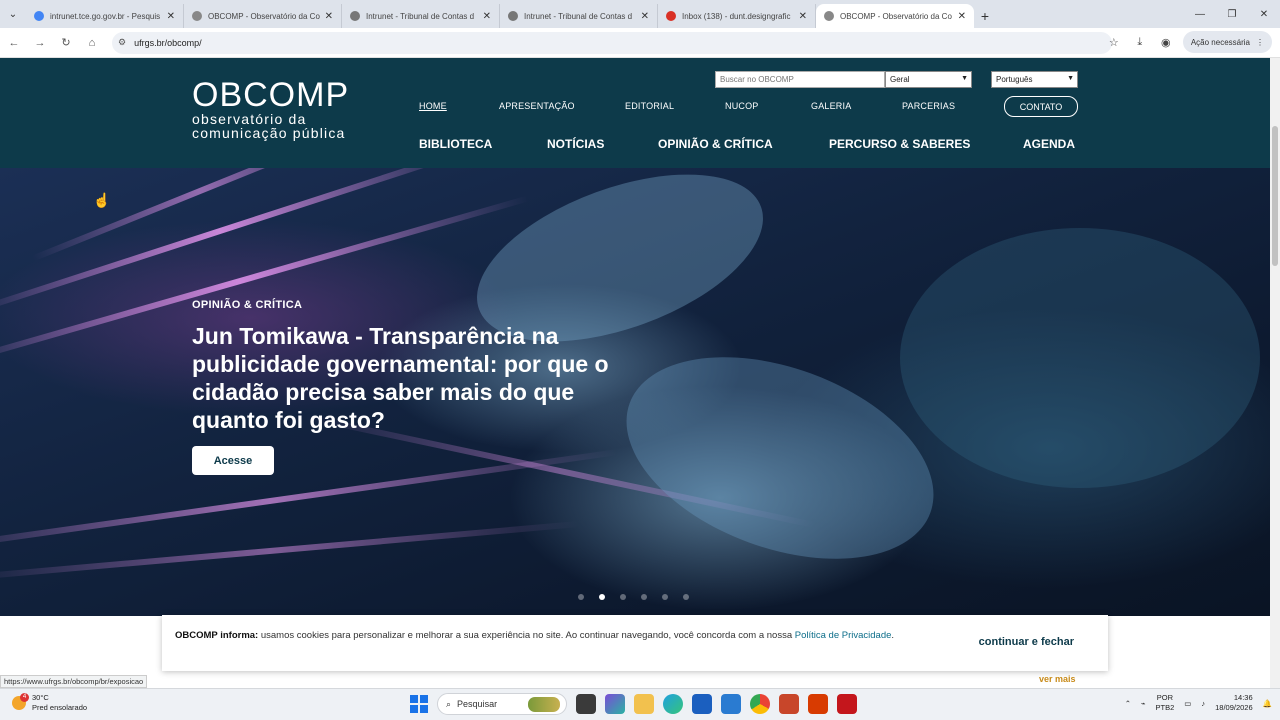 This screenshot has height=720, width=1280. What do you see at coordinates (1260, 42) in the screenshot?
I see `more-menu-icon: ⋮` at bounding box center [1260, 42].